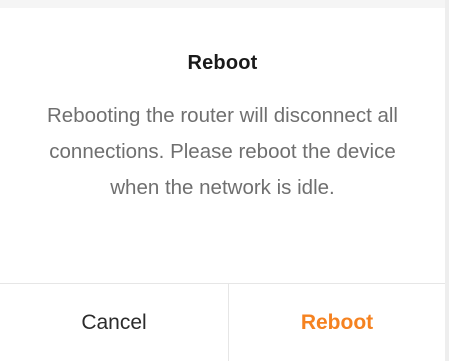 This screenshot has width=449, height=361. Describe the element at coordinates (114, 322) in the screenshot. I see `cancel-button: Cancel` at that location.